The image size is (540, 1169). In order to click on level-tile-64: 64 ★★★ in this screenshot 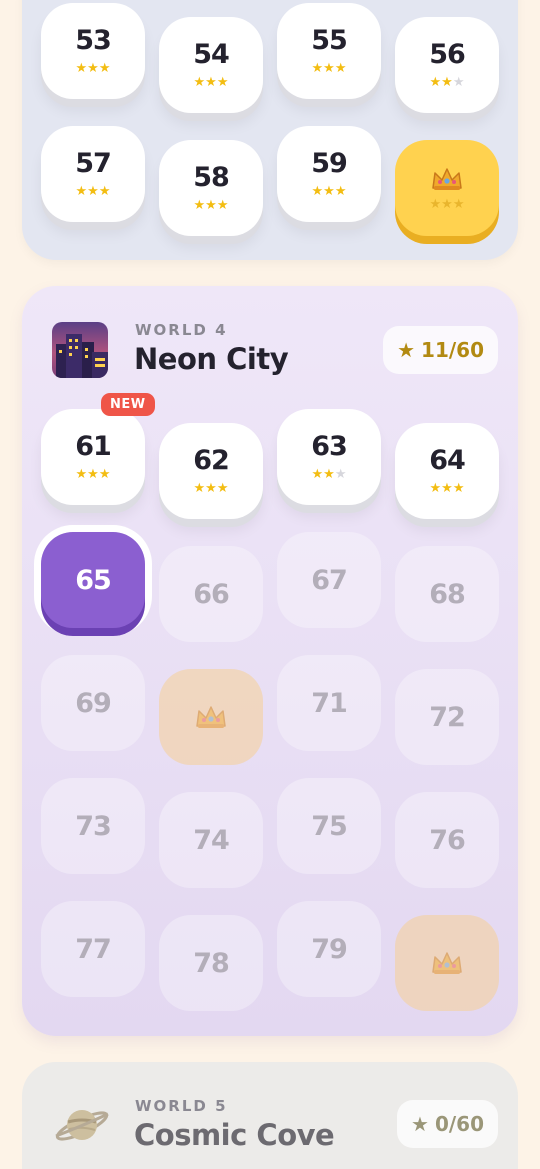, I will do `click(447, 471)`.